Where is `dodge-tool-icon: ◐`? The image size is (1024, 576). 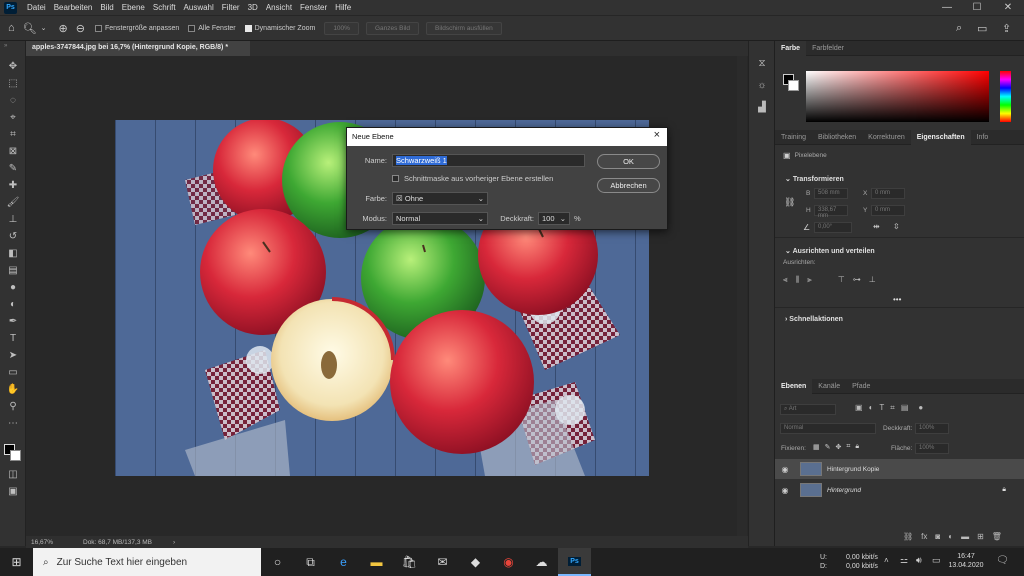
dodge-tool-icon: ◐ is located at coordinates (13, 304).